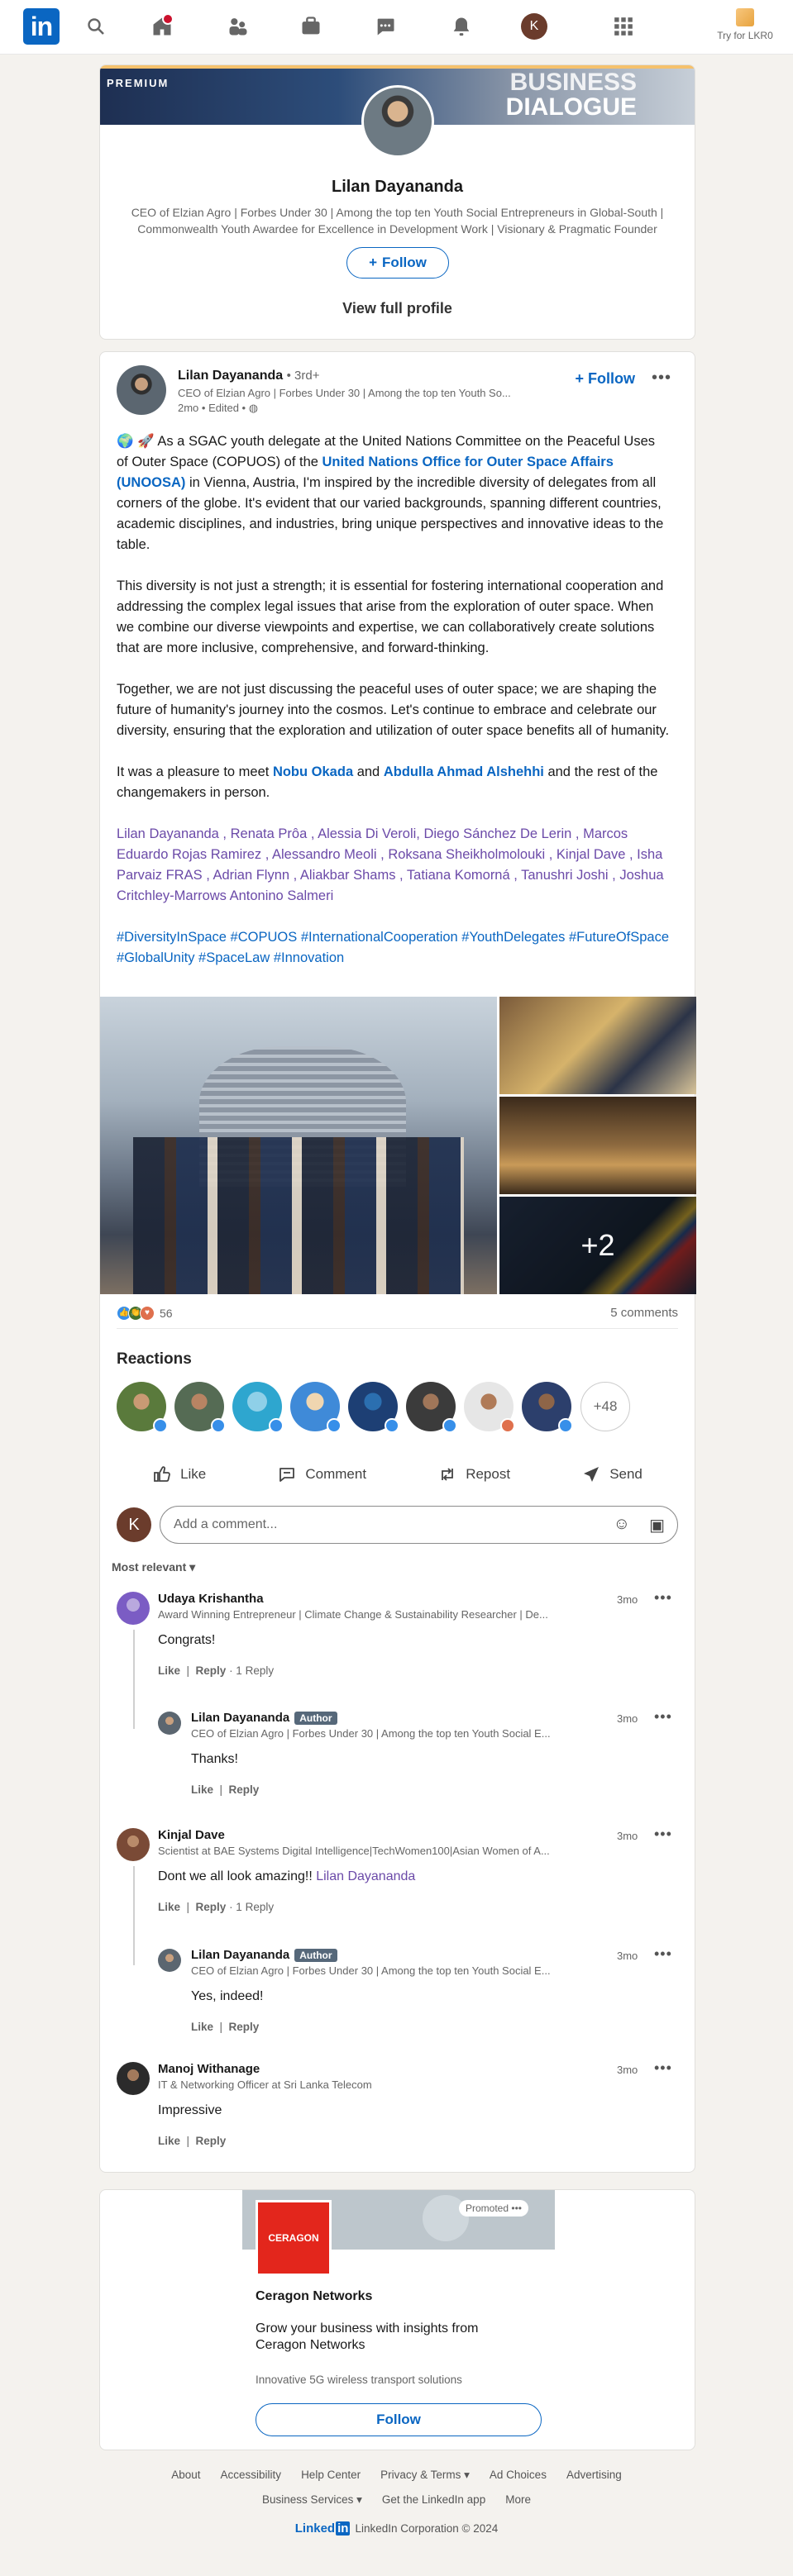  I want to click on apps-grid-icon, so click(623, 27).